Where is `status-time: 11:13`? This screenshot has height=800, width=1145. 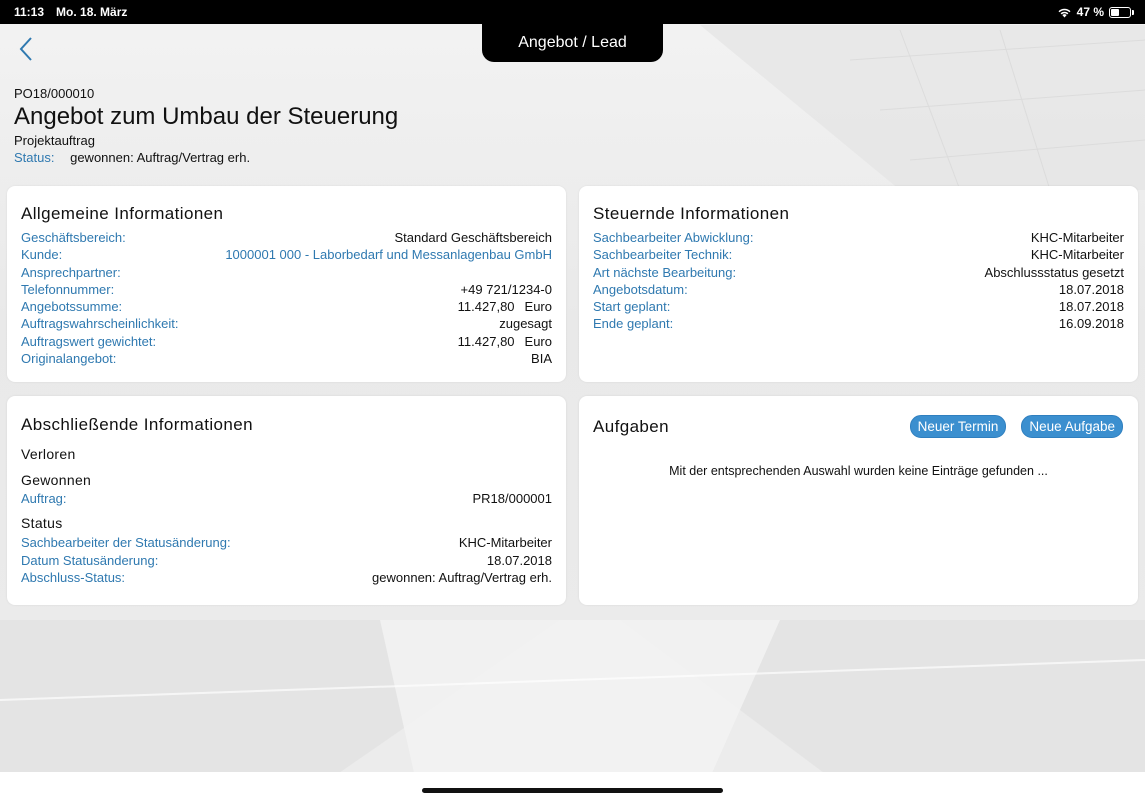 status-time: 11:13 is located at coordinates (29, 12).